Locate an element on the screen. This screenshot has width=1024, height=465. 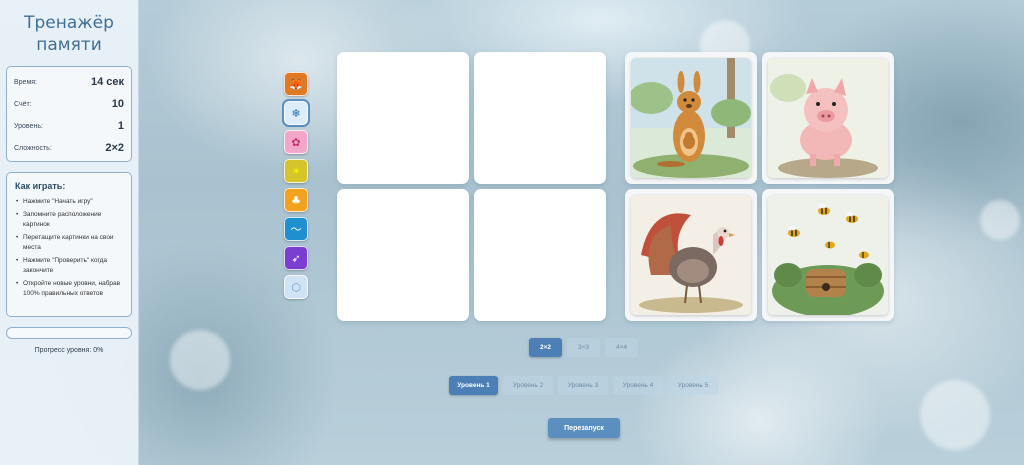
stat-score-label: Счёт: is located at coordinates (23, 104).